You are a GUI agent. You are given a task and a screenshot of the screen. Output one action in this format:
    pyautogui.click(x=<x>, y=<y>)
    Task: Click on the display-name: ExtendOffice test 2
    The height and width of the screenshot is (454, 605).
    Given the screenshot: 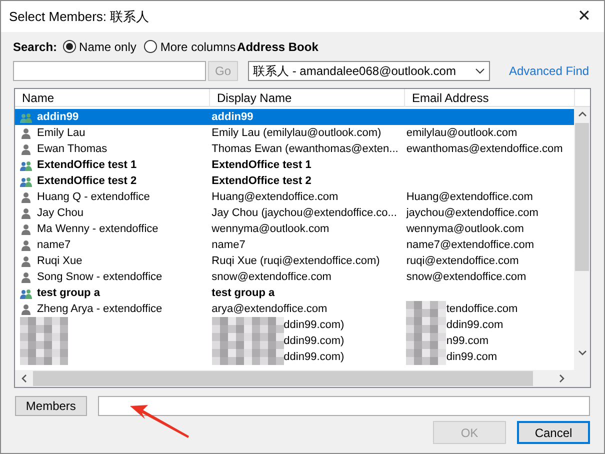 What is the action you would take?
    pyautogui.click(x=262, y=181)
    